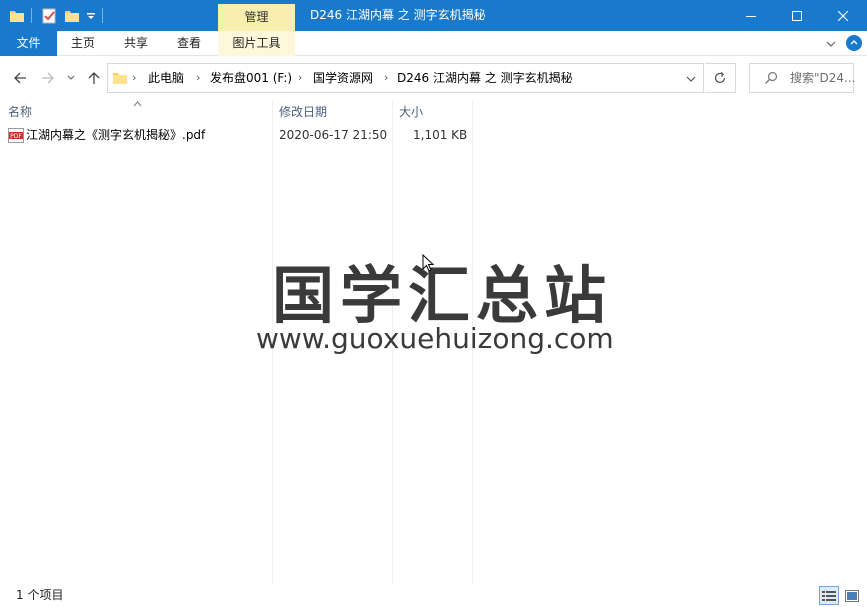  What do you see at coordinates (411, 112) in the screenshot?
I see `column-header-size: 大小` at bounding box center [411, 112].